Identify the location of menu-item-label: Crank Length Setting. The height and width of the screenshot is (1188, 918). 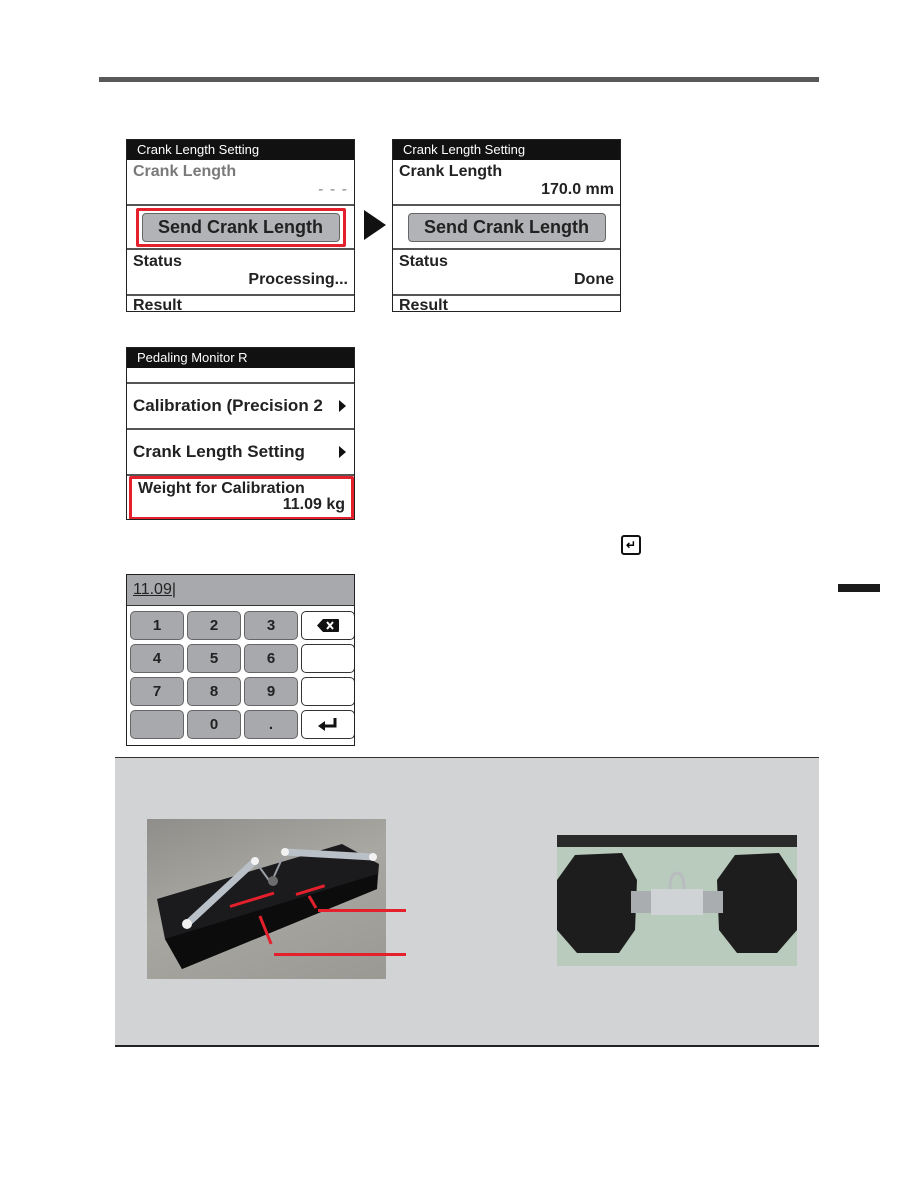
(219, 451).